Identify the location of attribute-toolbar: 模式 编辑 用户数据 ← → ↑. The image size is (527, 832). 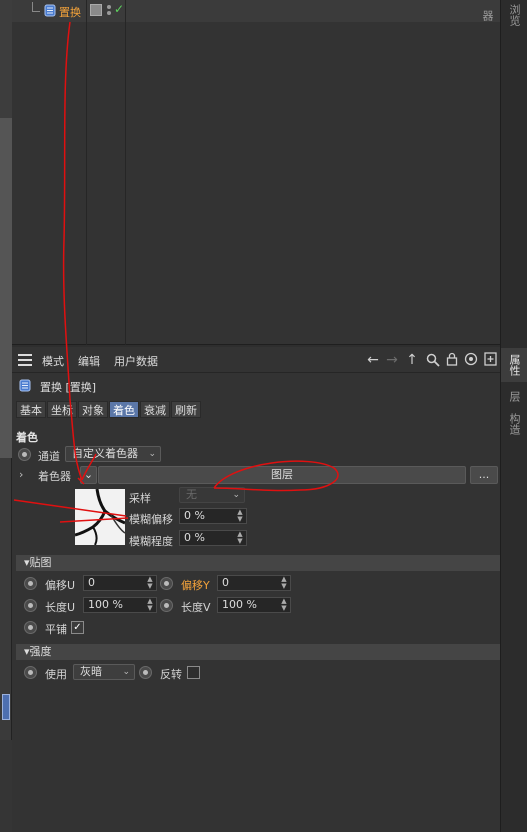
(256, 360).